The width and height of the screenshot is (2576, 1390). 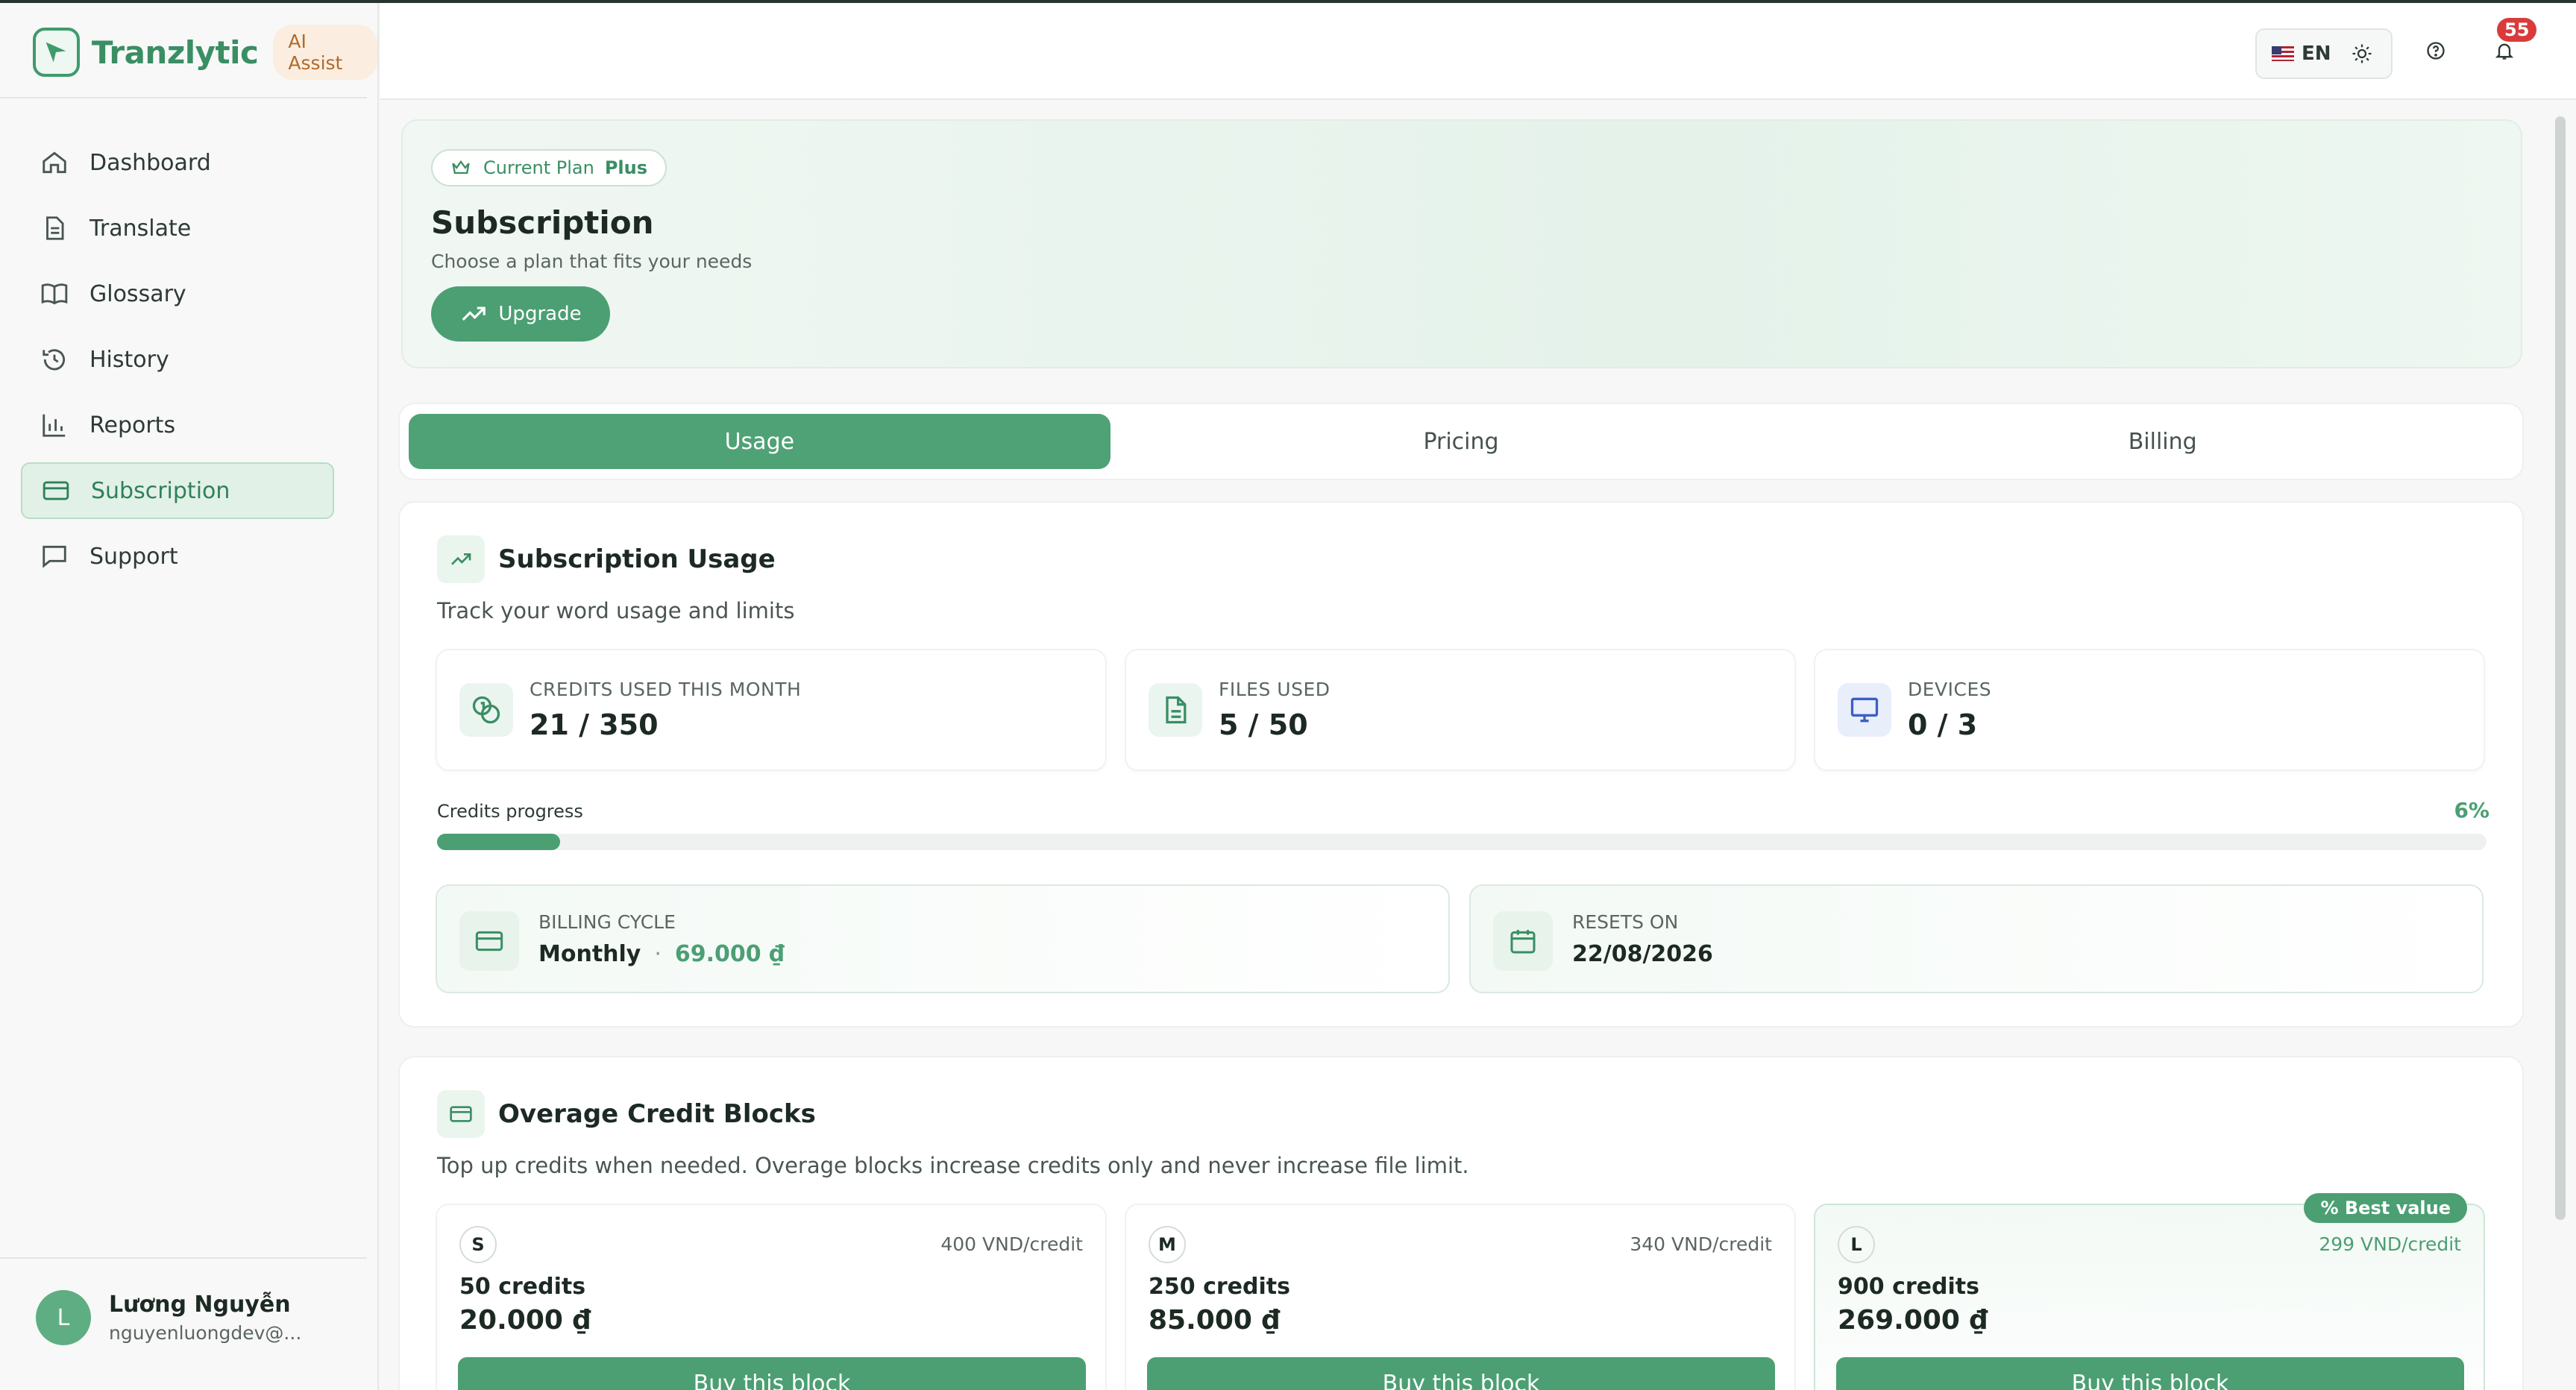 I want to click on trending-up-icon, so click(x=474, y=313).